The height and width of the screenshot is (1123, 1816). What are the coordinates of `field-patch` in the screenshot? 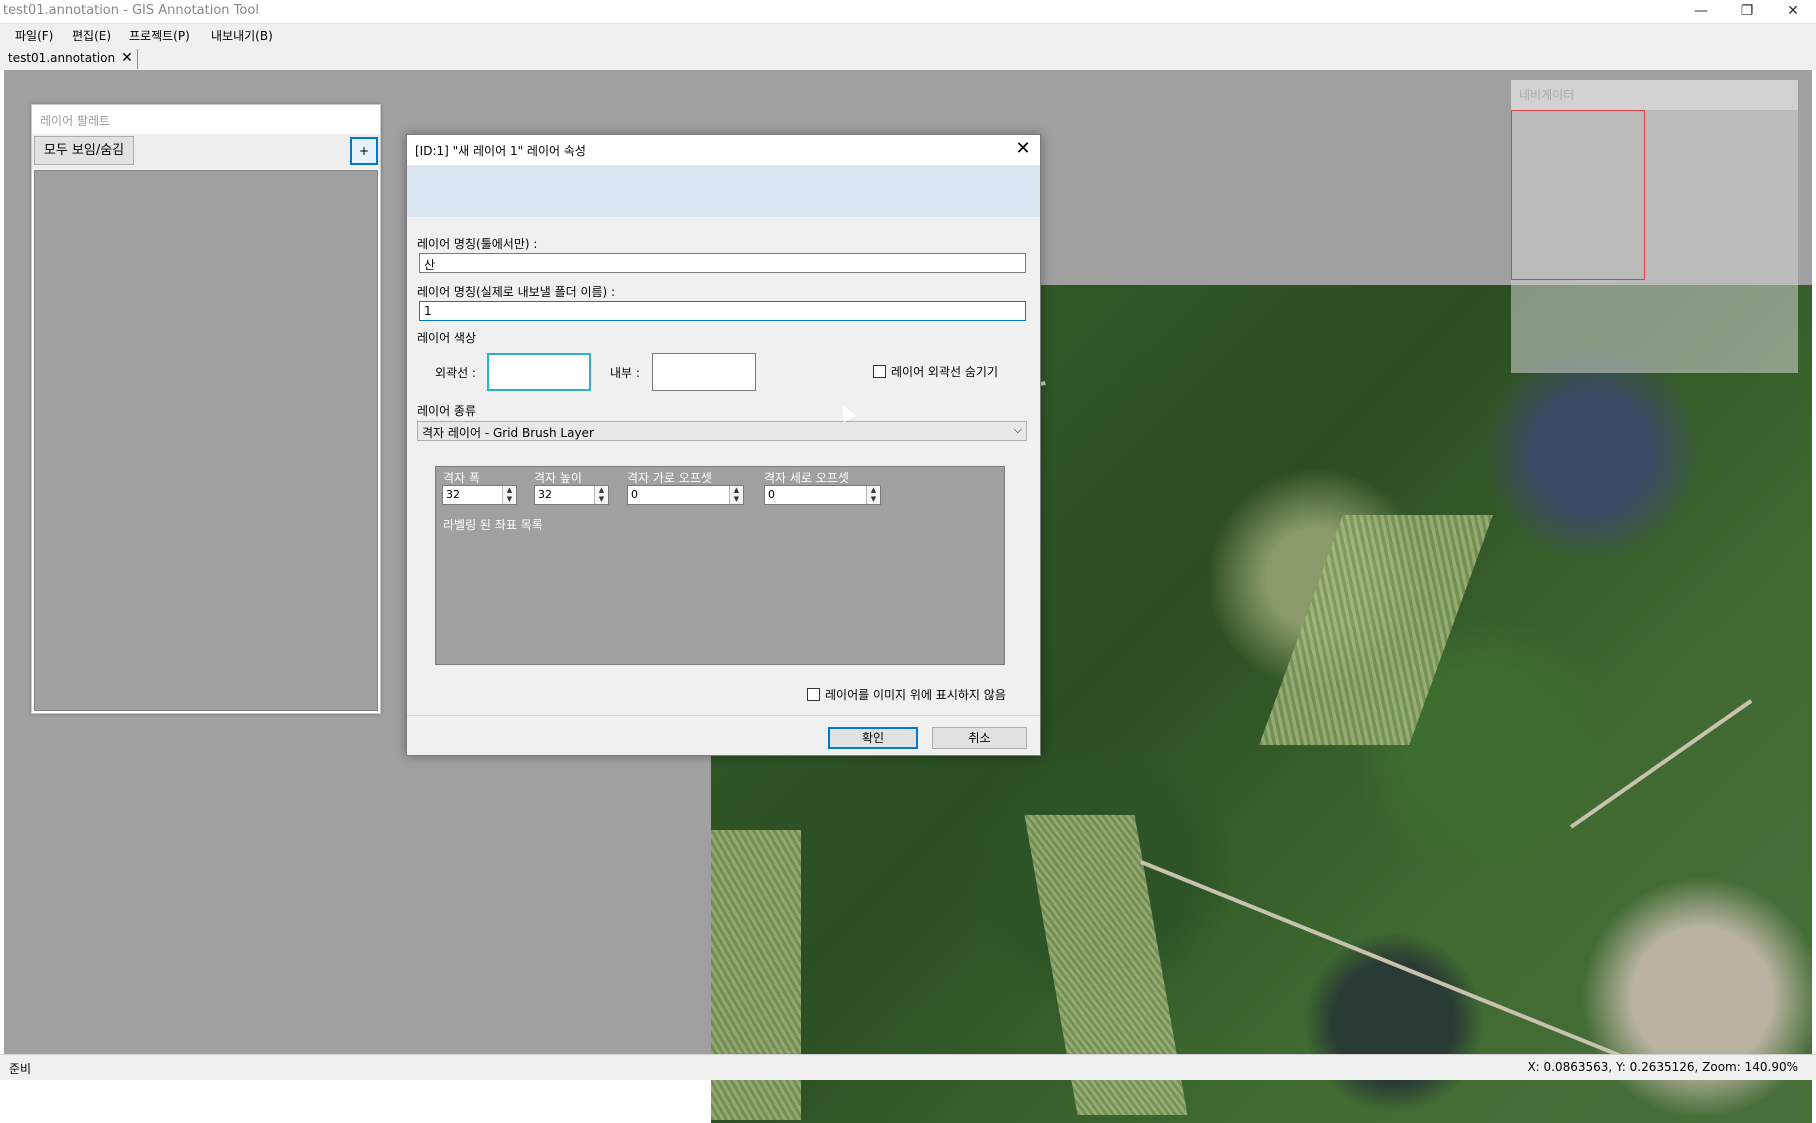 It's located at (1376, 630).